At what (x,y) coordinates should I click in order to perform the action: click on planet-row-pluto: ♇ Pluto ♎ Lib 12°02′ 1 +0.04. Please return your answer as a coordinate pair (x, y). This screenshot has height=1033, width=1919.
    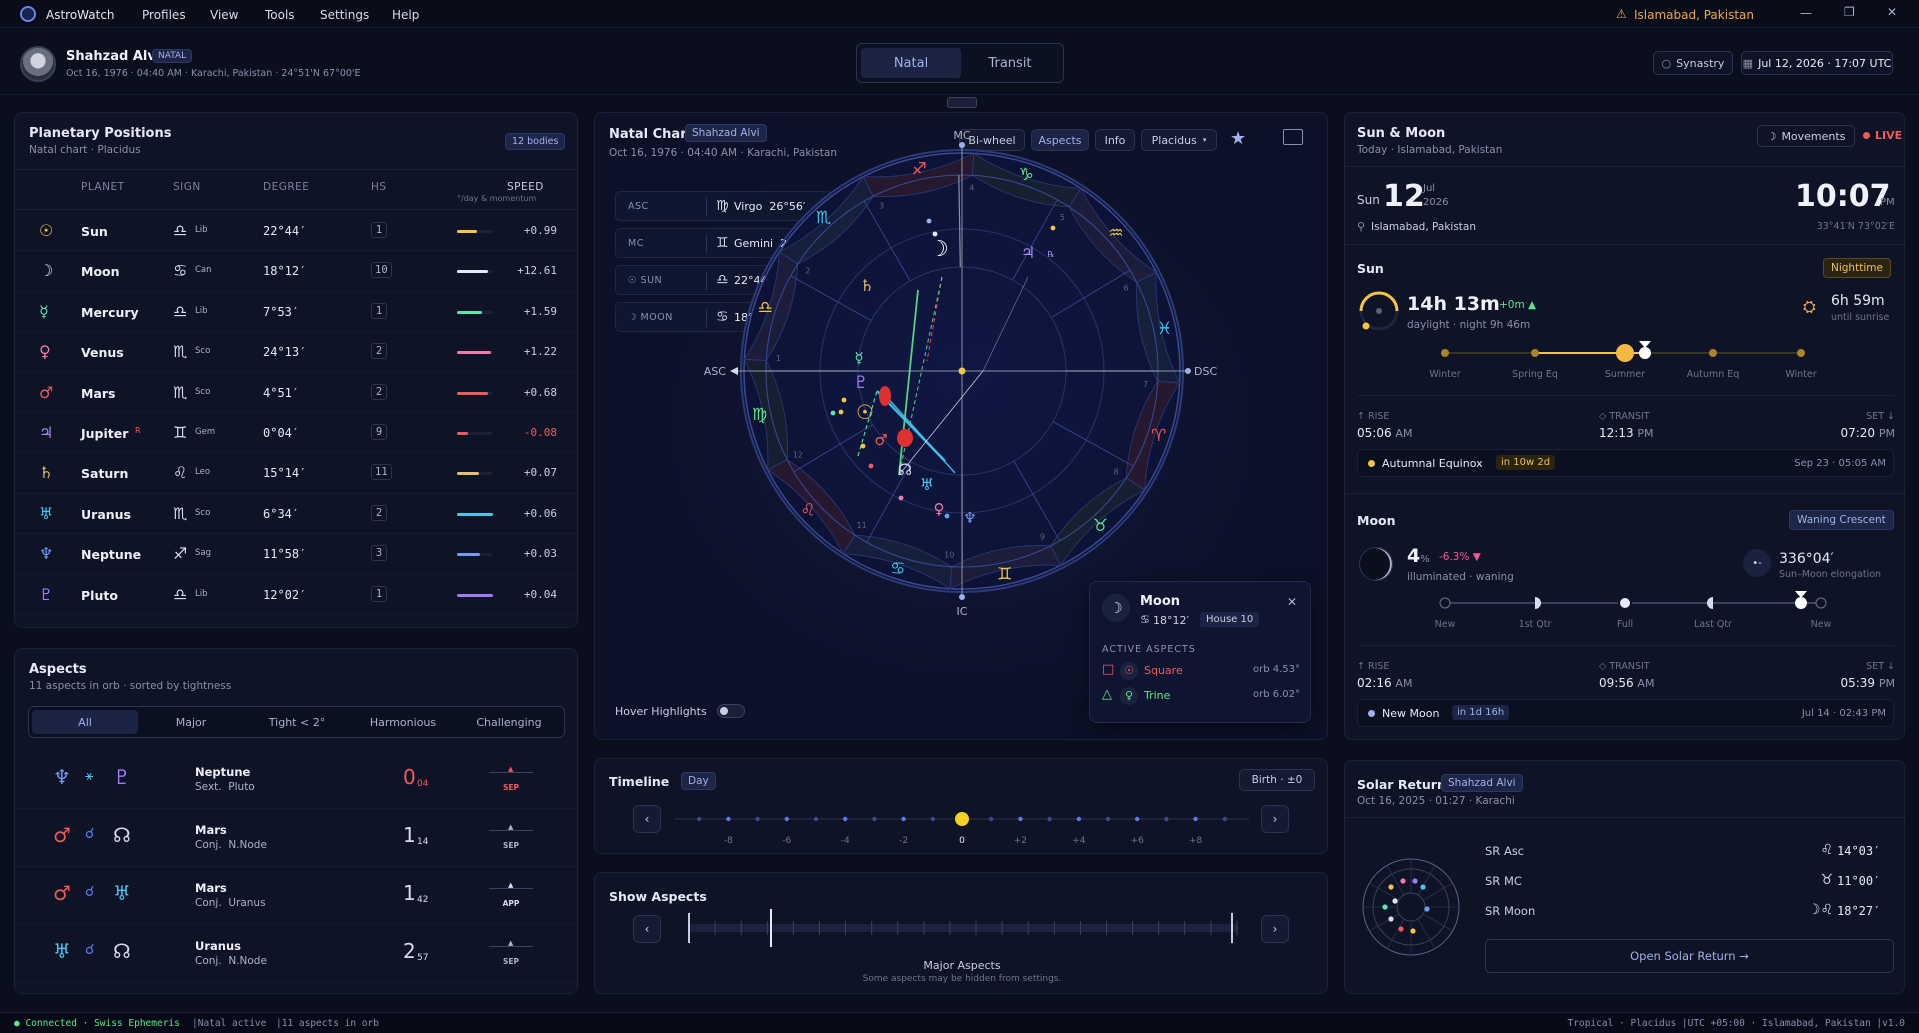
    Looking at the image, I should click on (297, 595).